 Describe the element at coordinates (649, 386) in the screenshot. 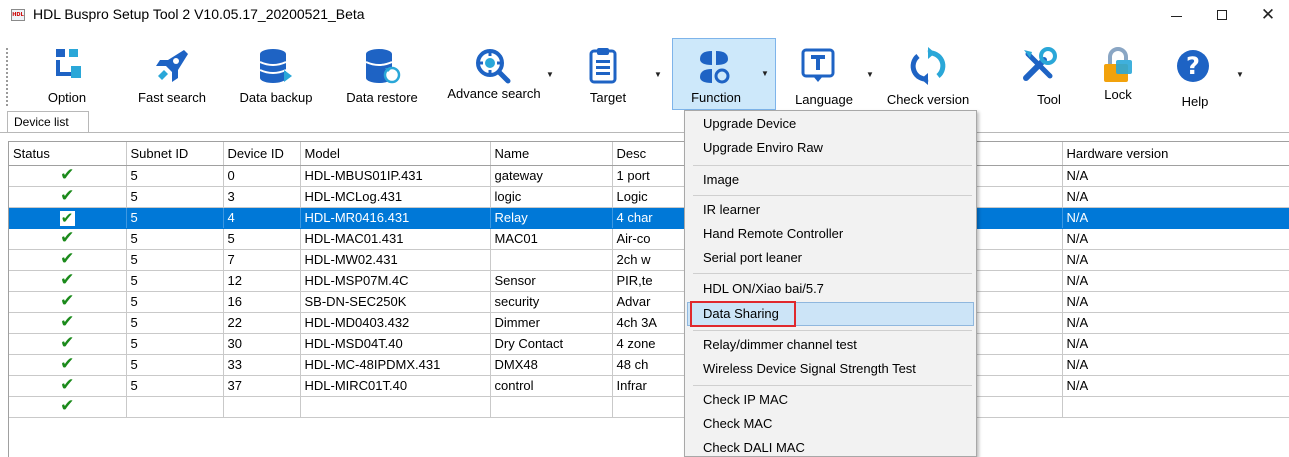

I see `table-row: ✔ 5 37 HDL-MIRC01T.40 control Infrar N/A` at that location.